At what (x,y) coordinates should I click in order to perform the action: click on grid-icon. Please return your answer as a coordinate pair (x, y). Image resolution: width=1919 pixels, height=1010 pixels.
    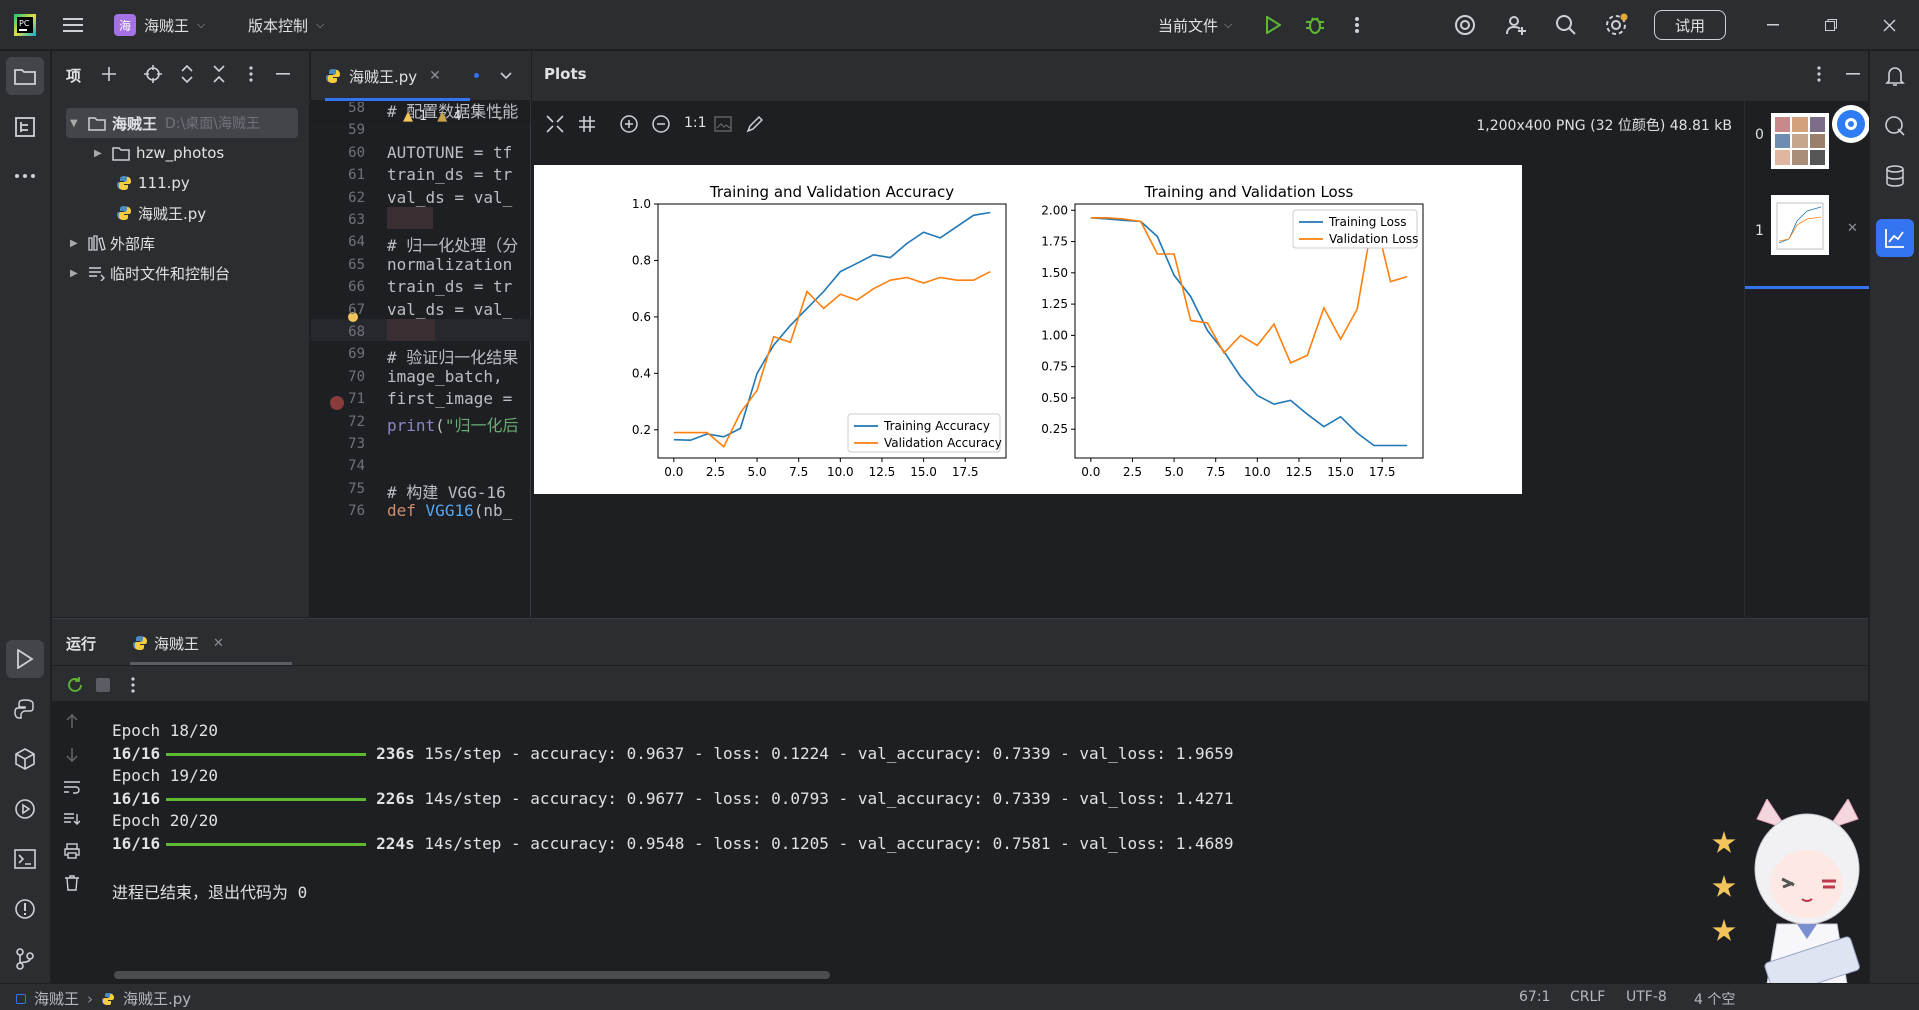
    Looking at the image, I should click on (587, 124).